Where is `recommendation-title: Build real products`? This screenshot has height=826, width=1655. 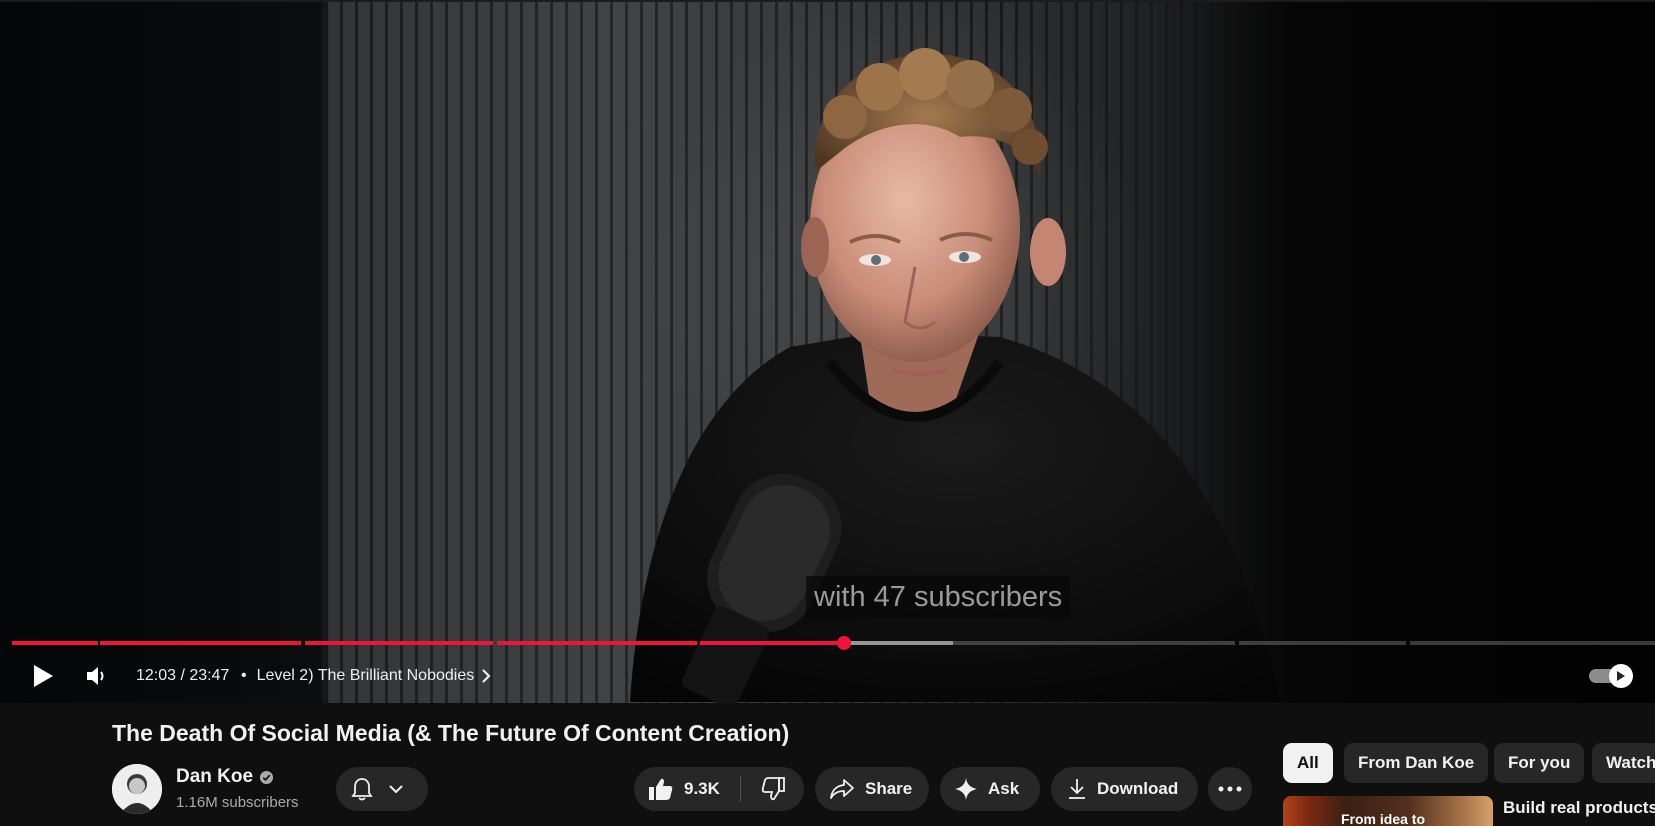
recommendation-title: Build real products is located at coordinates (1579, 808).